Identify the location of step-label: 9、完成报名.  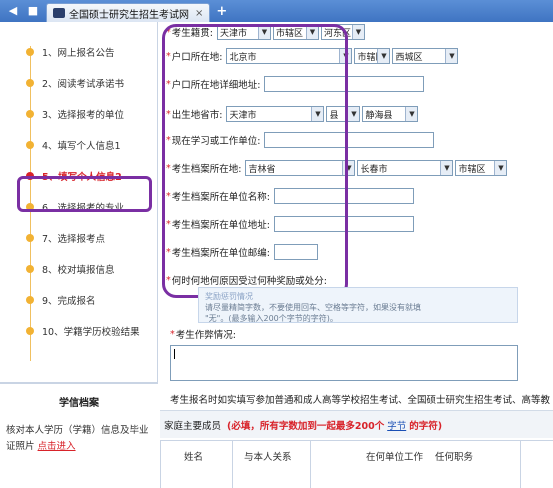
(69, 301).